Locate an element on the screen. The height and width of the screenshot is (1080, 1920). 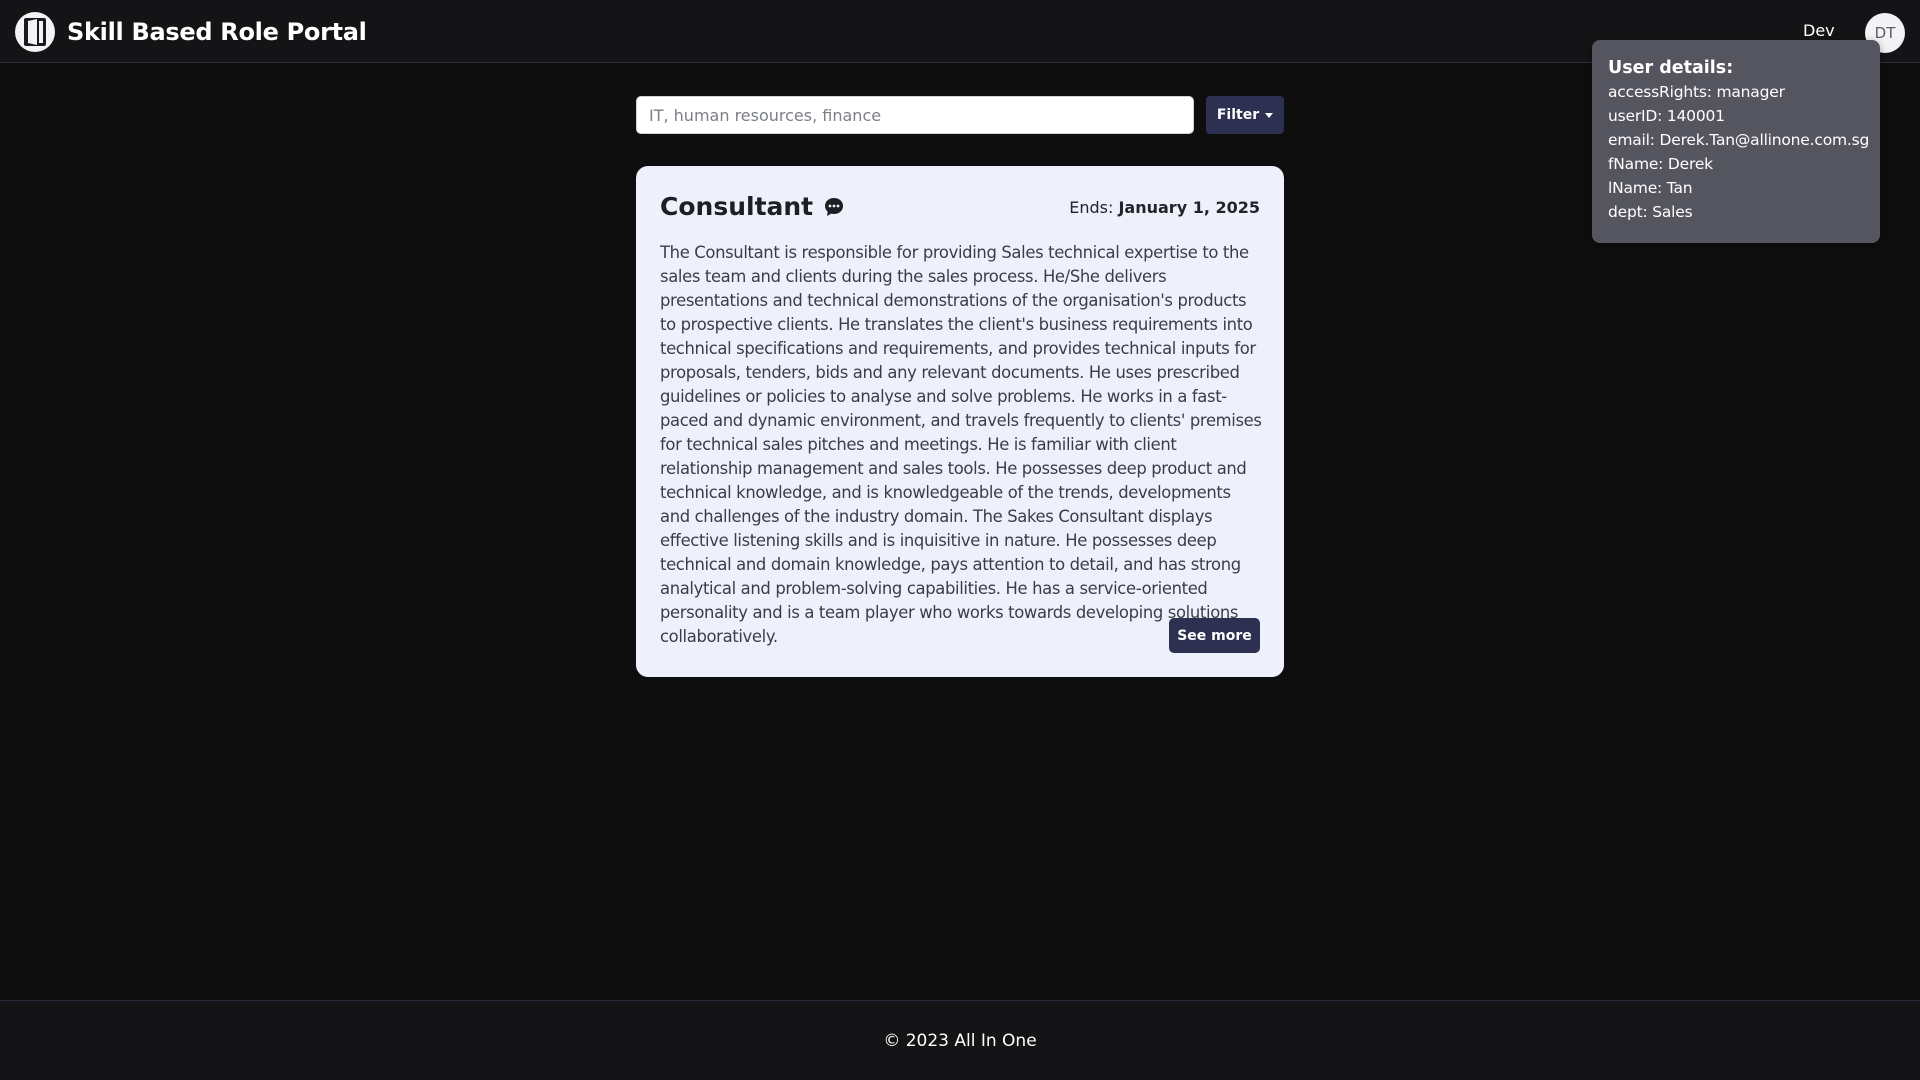
user-detail-user-id: userID: 140001 is located at coordinates (1666, 116).